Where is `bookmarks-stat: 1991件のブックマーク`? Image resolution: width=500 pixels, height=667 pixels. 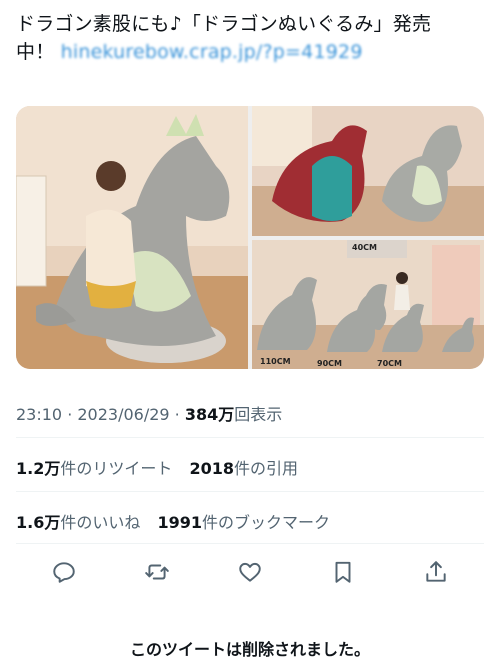 bookmarks-stat: 1991件のブックマーク is located at coordinates (243, 522).